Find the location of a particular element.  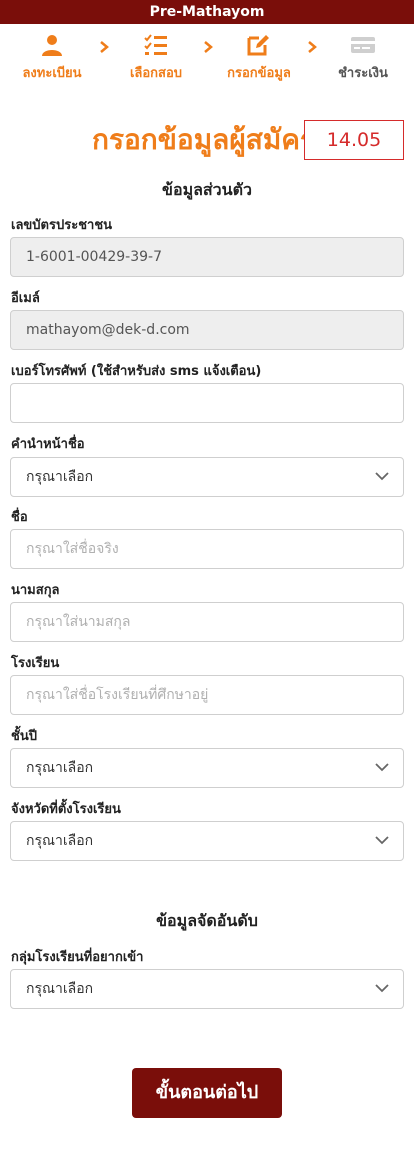

step-label: กรอกข้อมูล is located at coordinates (259, 73).